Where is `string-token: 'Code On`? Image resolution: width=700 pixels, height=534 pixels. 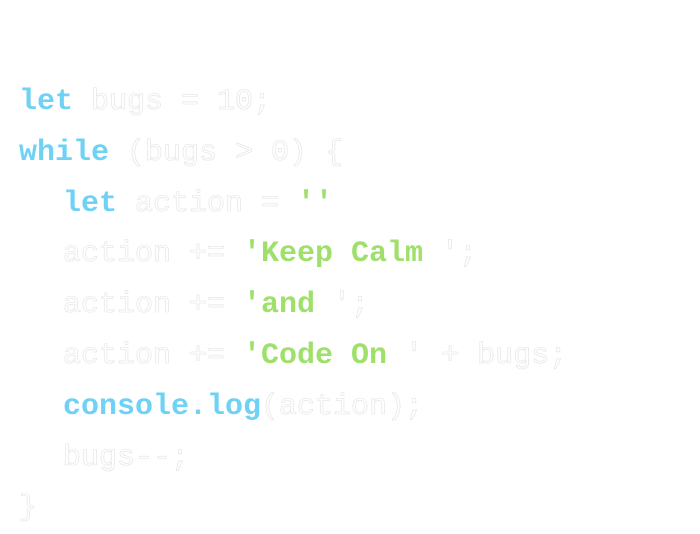 string-token: 'Code On is located at coordinates (324, 355).